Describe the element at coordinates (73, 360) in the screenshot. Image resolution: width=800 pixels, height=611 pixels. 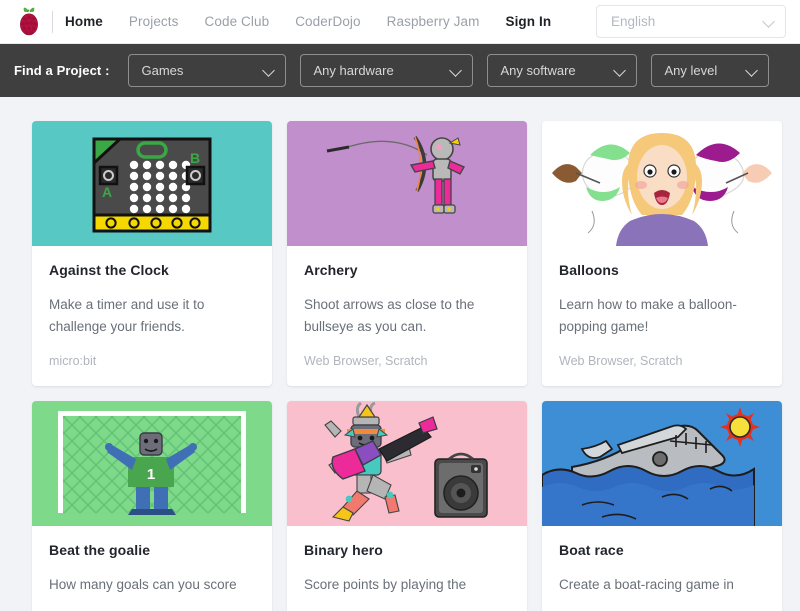
I see `project-card-tags: micro:bit` at that location.